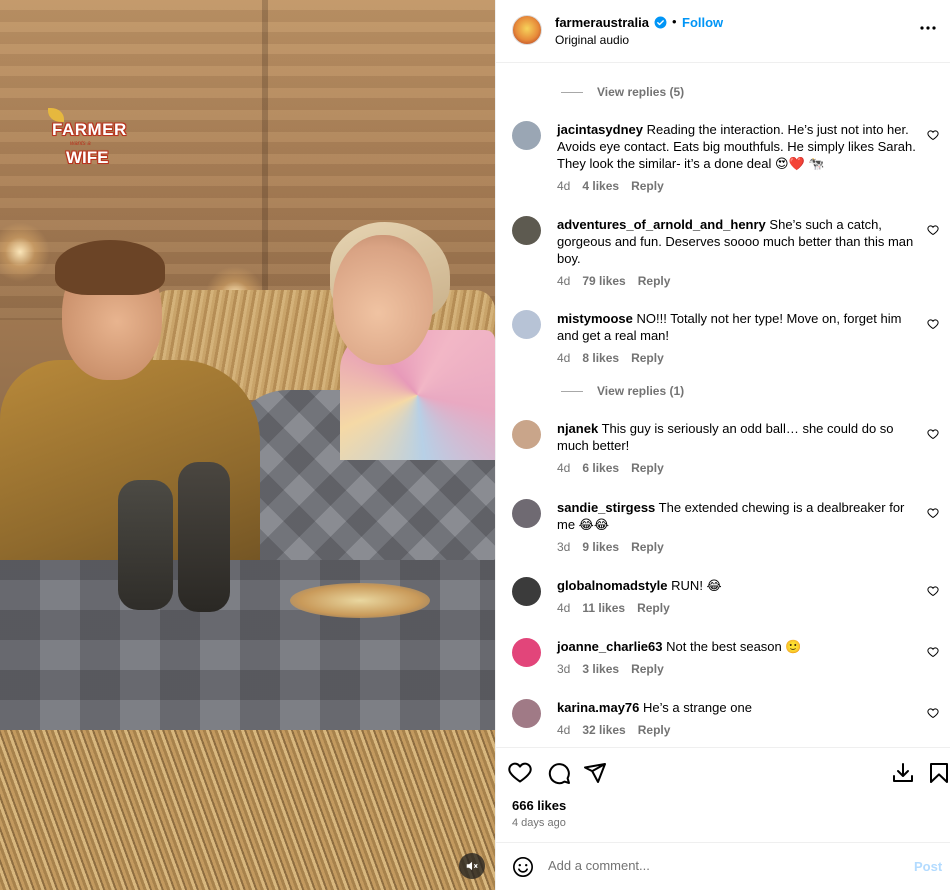 This screenshot has width=950, height=890. Describe the element at coordinates (737, 585) in the screenshot. I see `comment-body: globalnomadstyle RUN! 😂` at that location.